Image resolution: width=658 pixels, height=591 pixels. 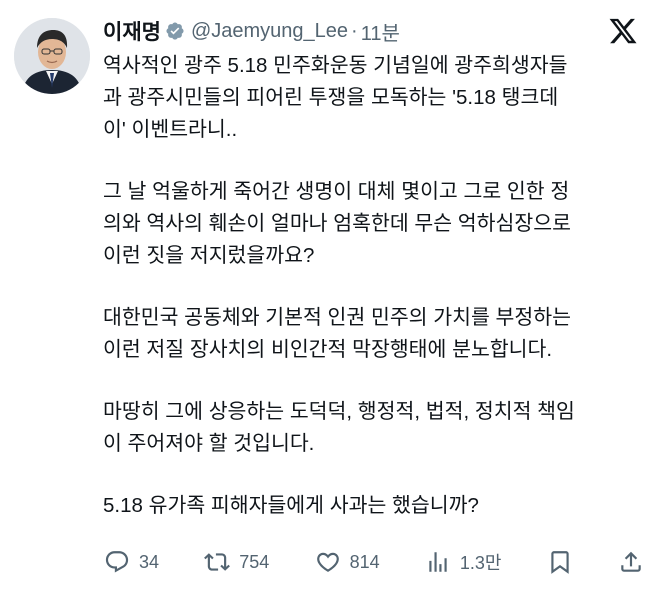 I want to click on text-line: 마땅히 그에 상응하는 도덕덕, 행정적, 법적, 정치적 책임, so click(x=339, y=411).